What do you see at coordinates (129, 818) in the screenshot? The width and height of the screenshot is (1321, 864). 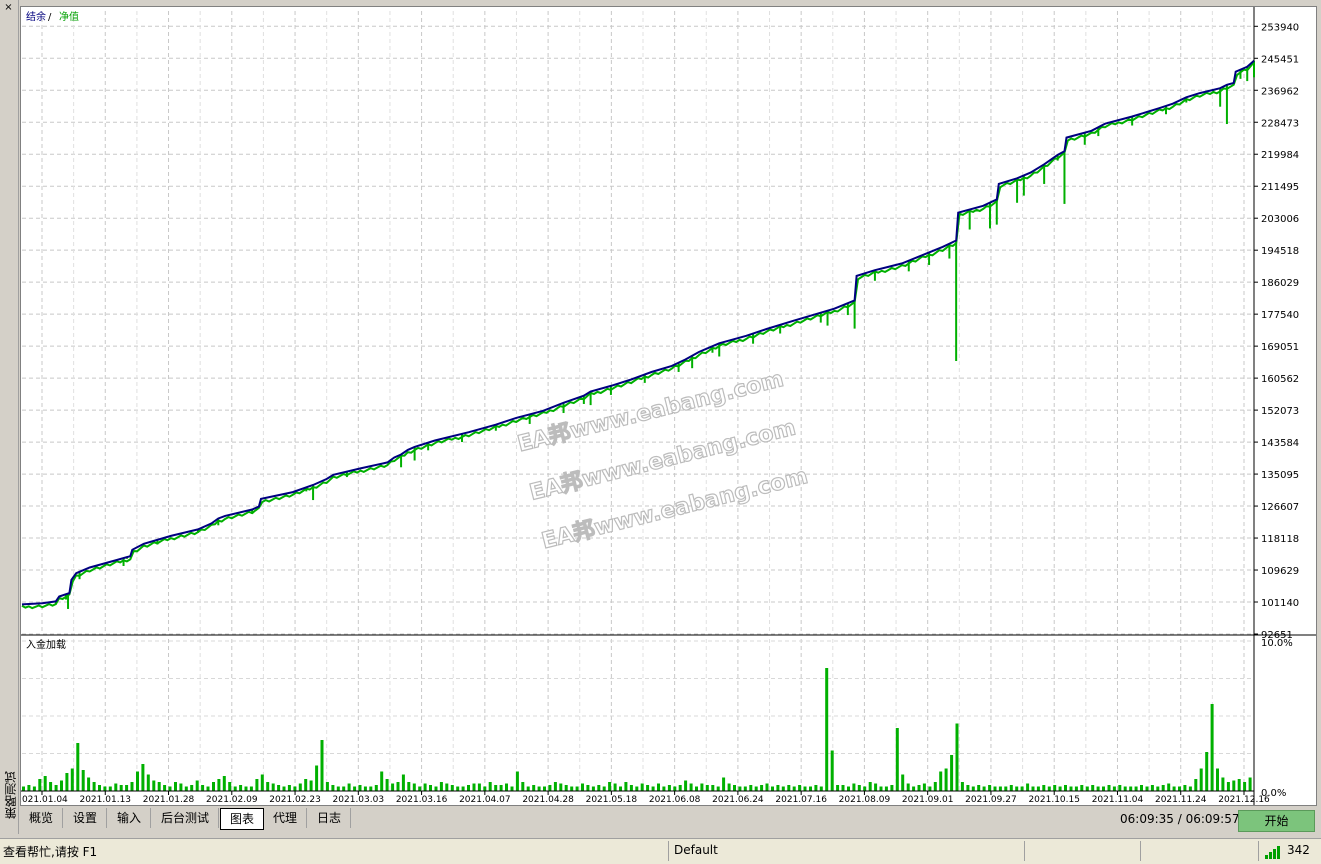 I see `tab-inputs: 输入` at bounding box center [129, 818].